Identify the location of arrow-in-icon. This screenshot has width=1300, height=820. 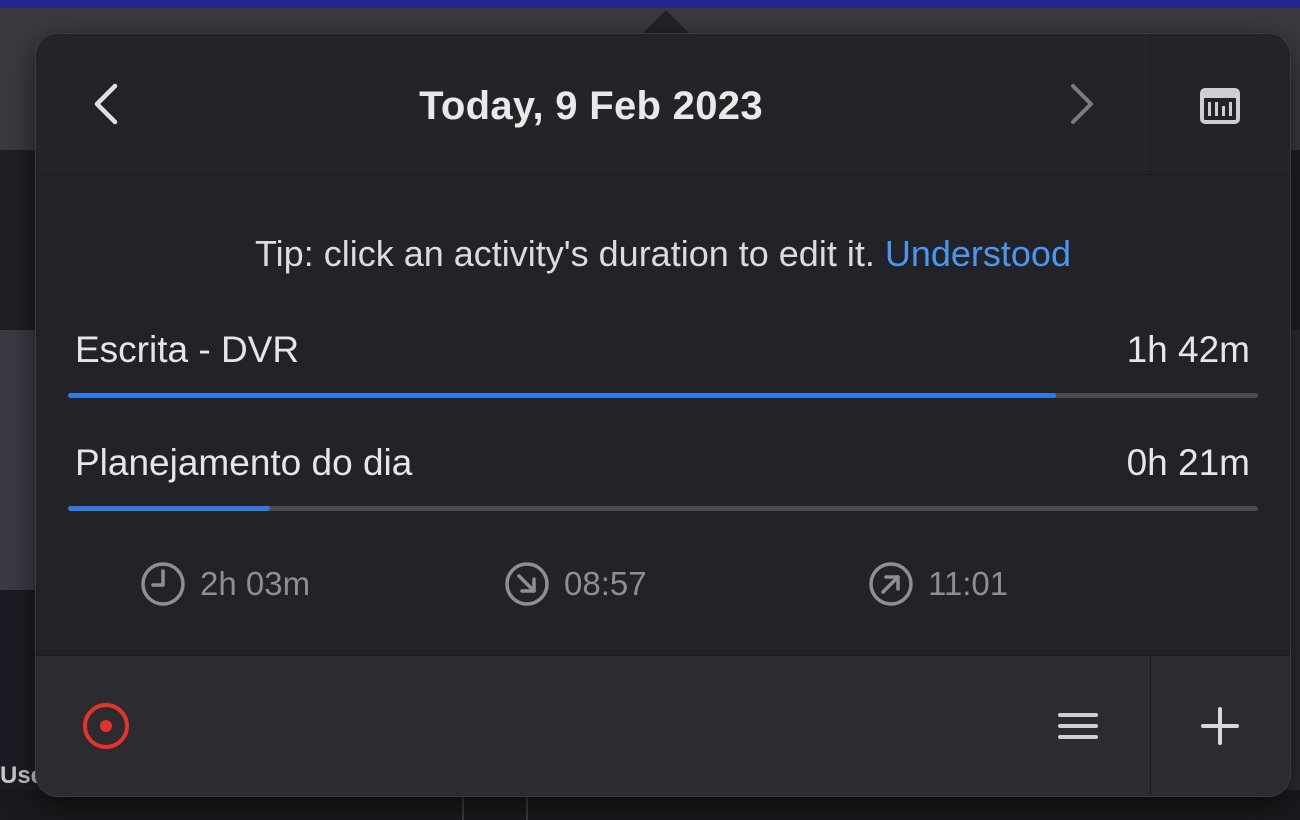
(527, 584).